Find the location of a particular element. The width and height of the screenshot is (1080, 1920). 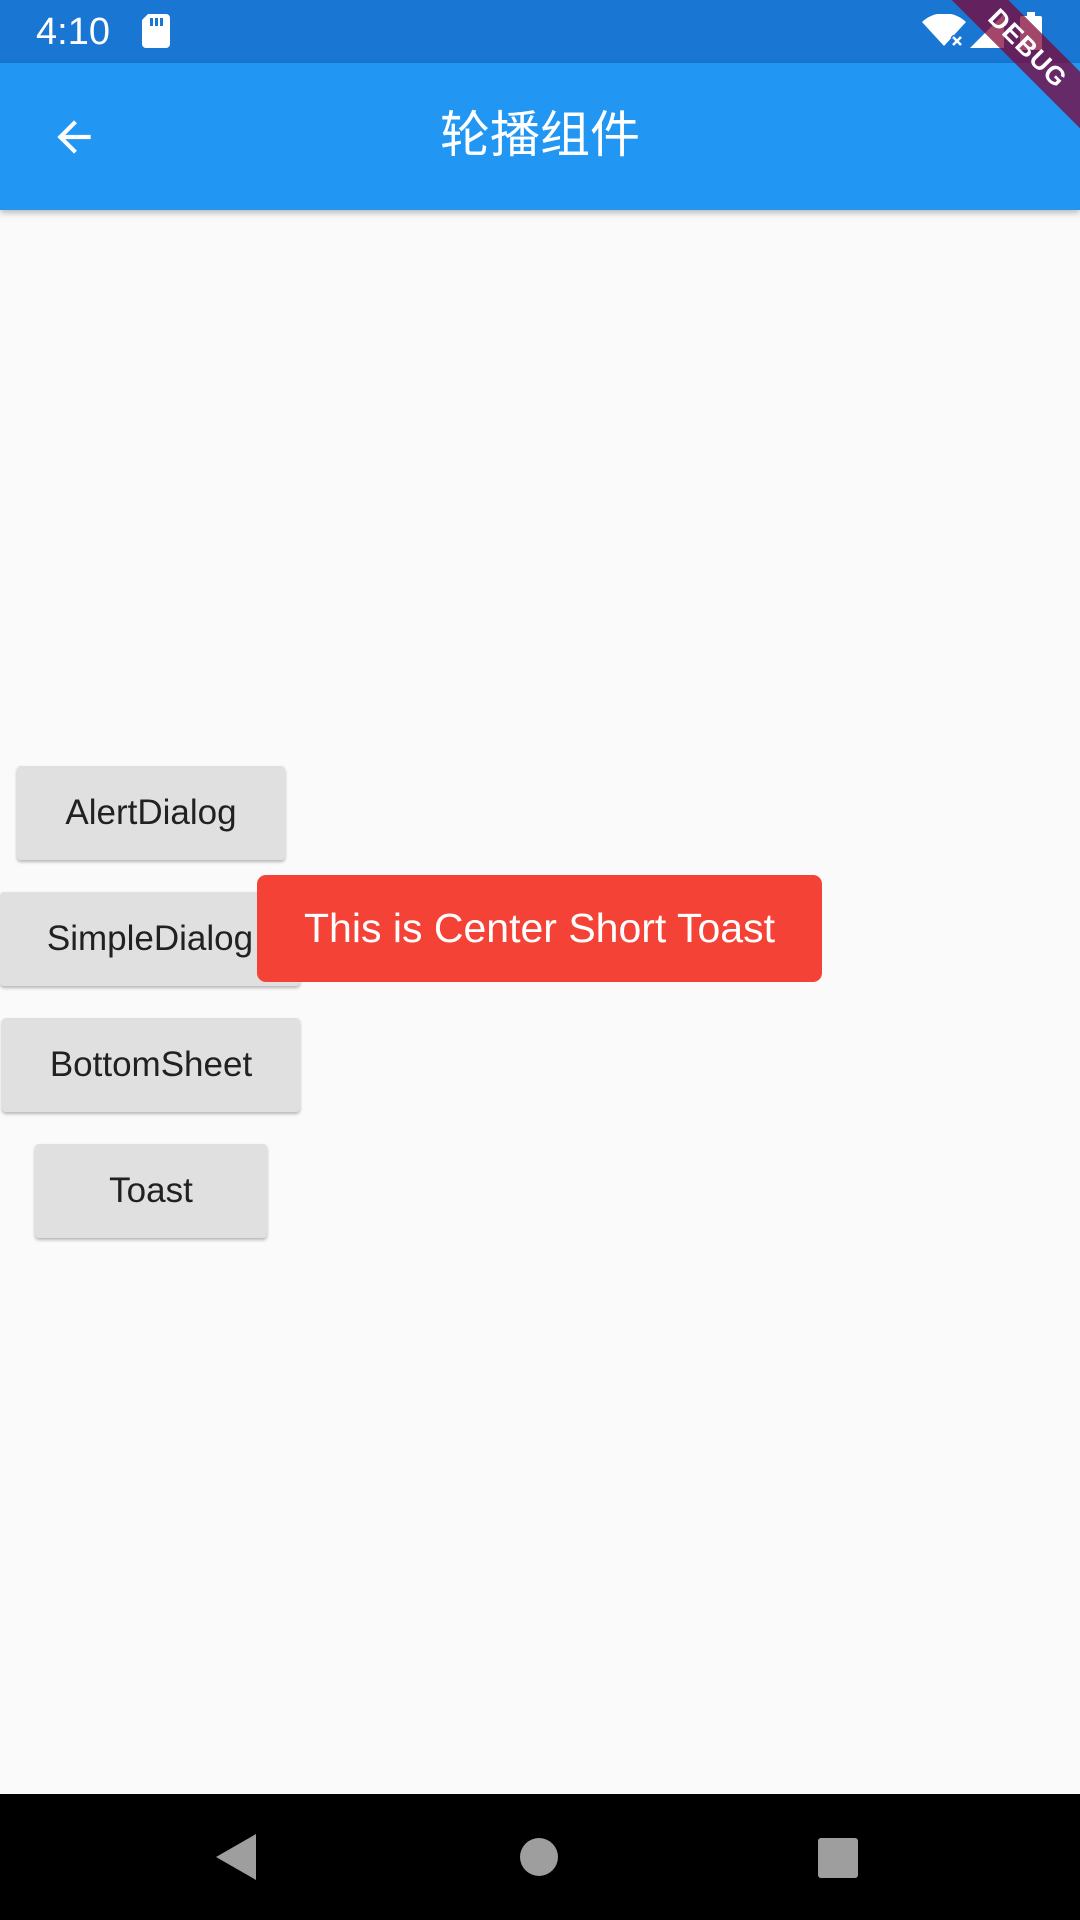

status-time: 4:10 is located at coordinates (73, 32).